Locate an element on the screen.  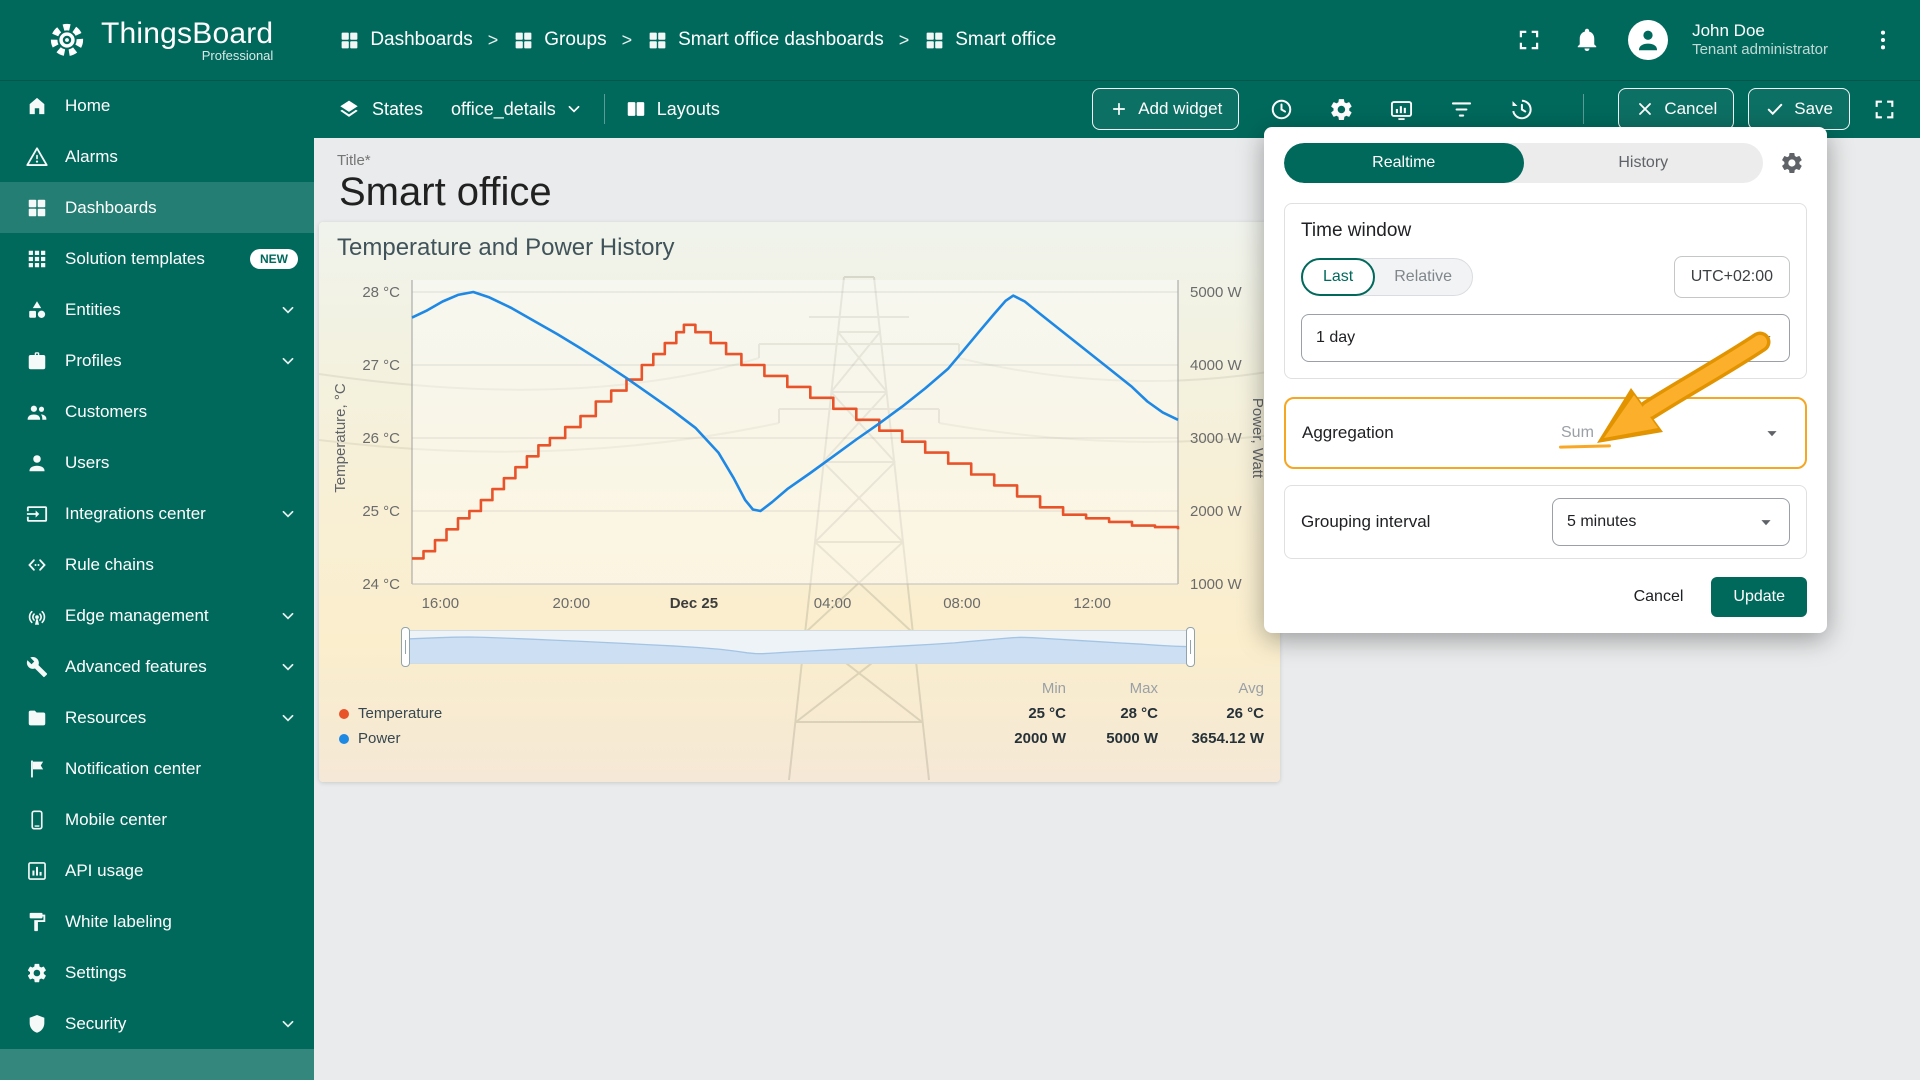
toolbar-actions: Add widget Cancel Save is located at coordinates (1498, 109).